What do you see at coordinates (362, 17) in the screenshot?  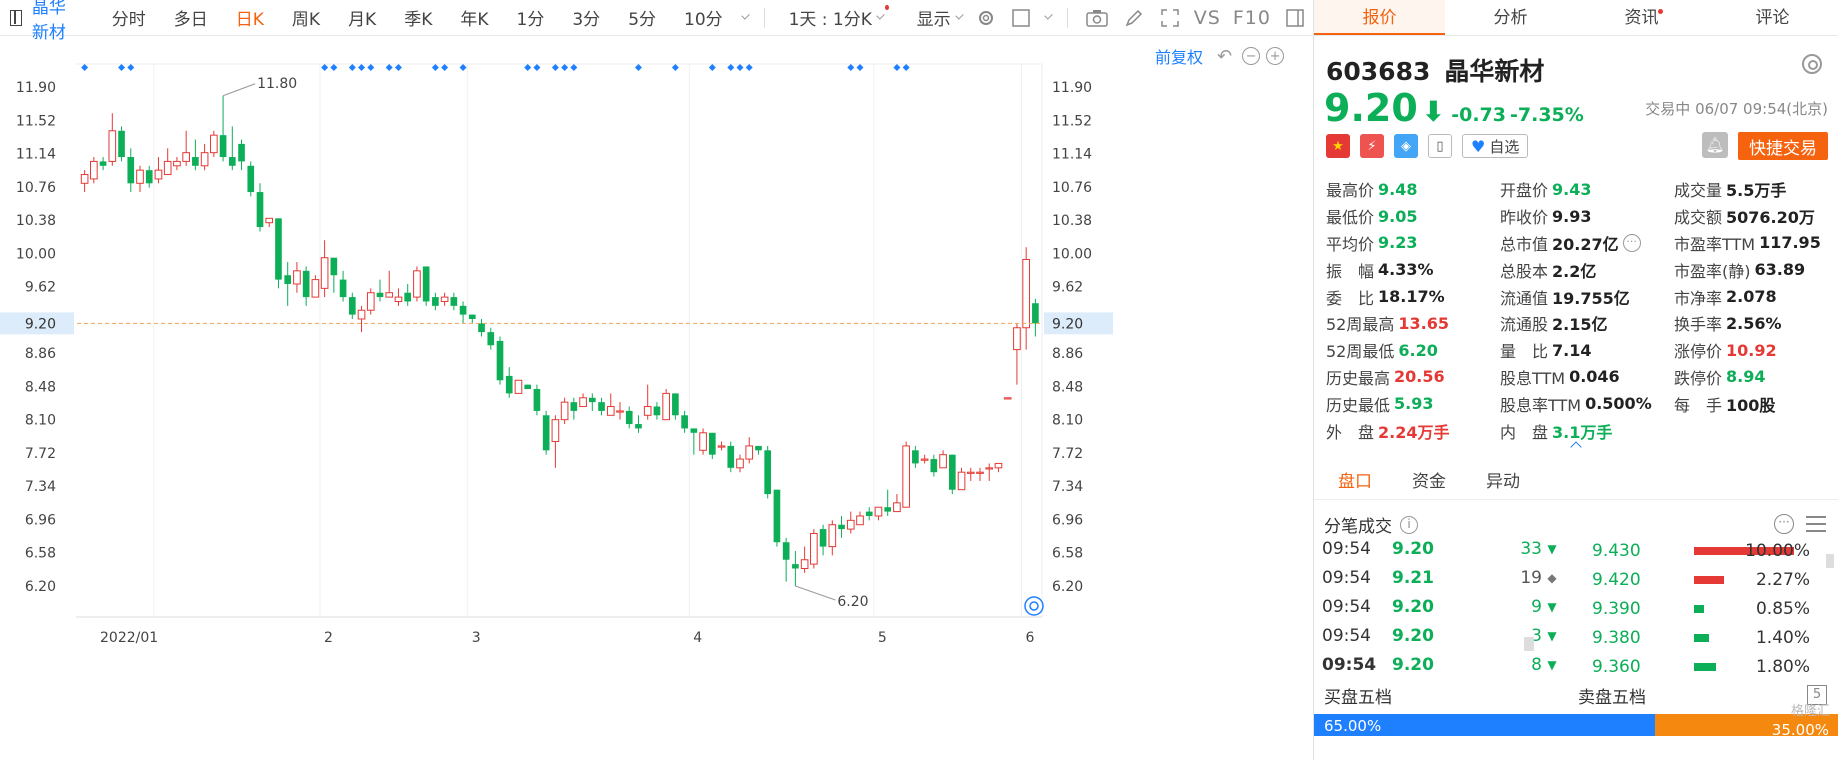 I see `period-tab-4: 月K` at bounding box center [362, 17].